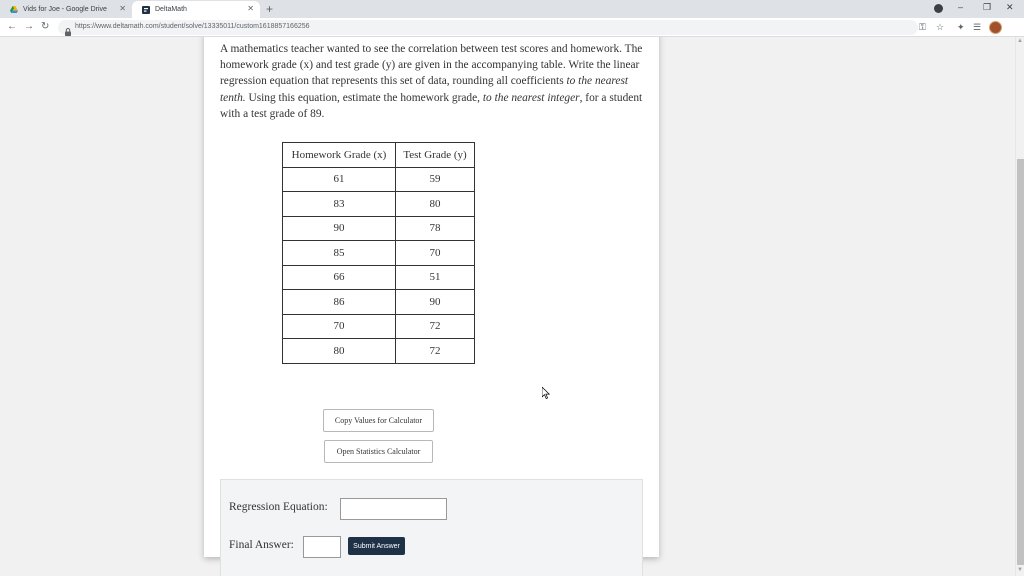 This screenshot has width=1024, height=576. I want to click on restore-icon: ❐, so click(987, 7).